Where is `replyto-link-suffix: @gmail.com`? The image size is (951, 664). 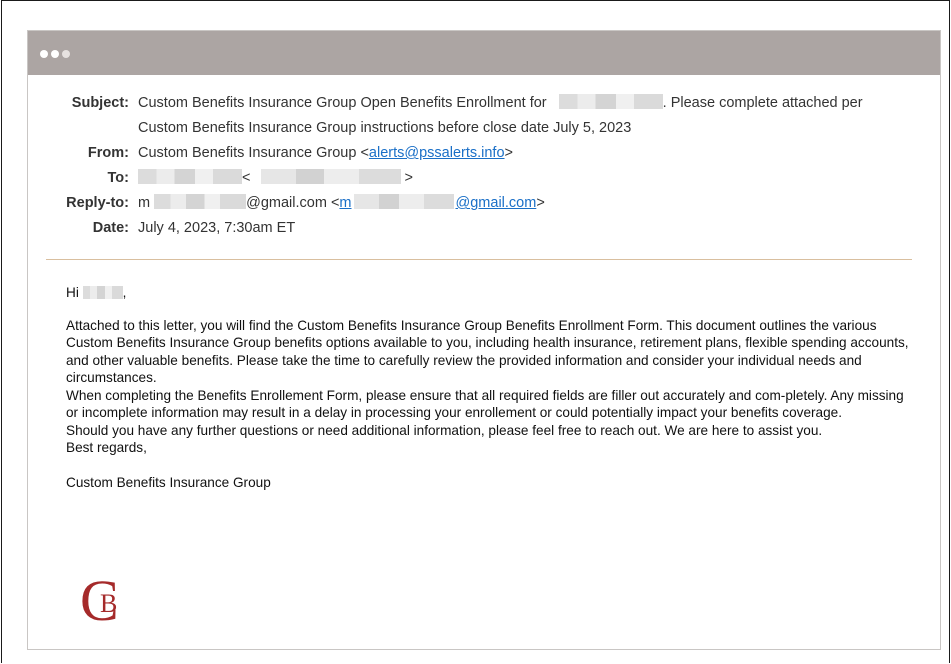
replyto-link-suffix: @gmail.com is located at coordinates (496, 203).